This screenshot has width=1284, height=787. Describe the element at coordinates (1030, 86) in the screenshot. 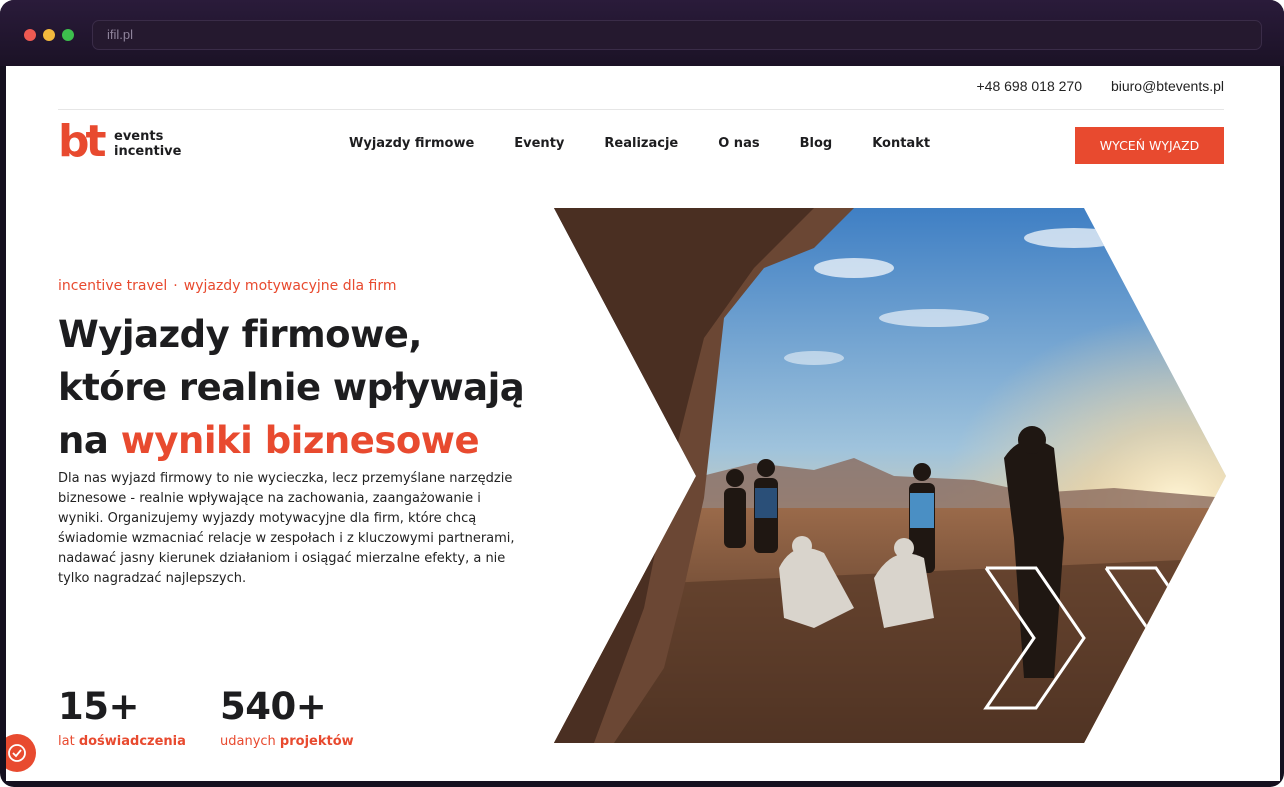

I see `contact-phone-link: +48 698 018 270` at that location.